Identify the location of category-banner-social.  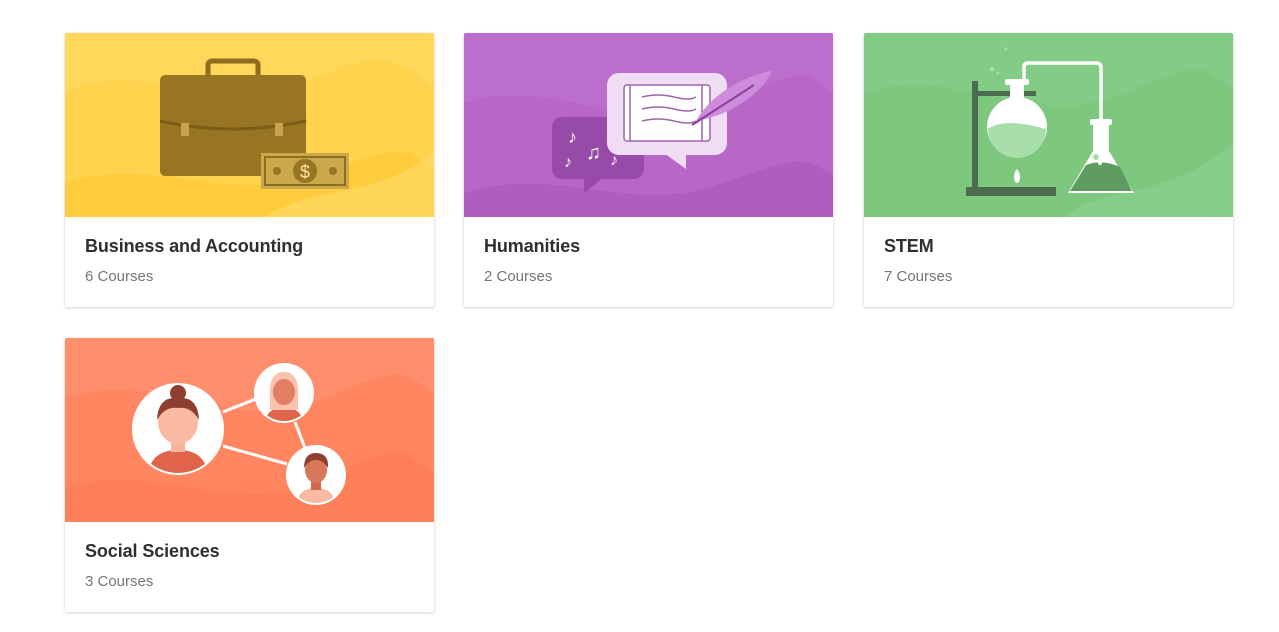
(249, 430).